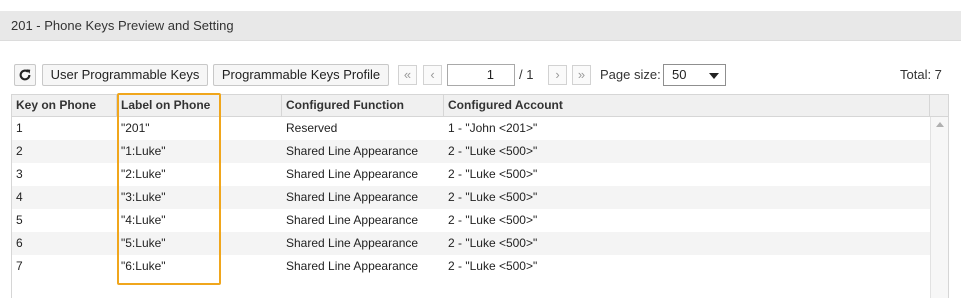 The image size is (961, 298). I want to click on account-cell: 1 - "John <201>", so click(493, 128).